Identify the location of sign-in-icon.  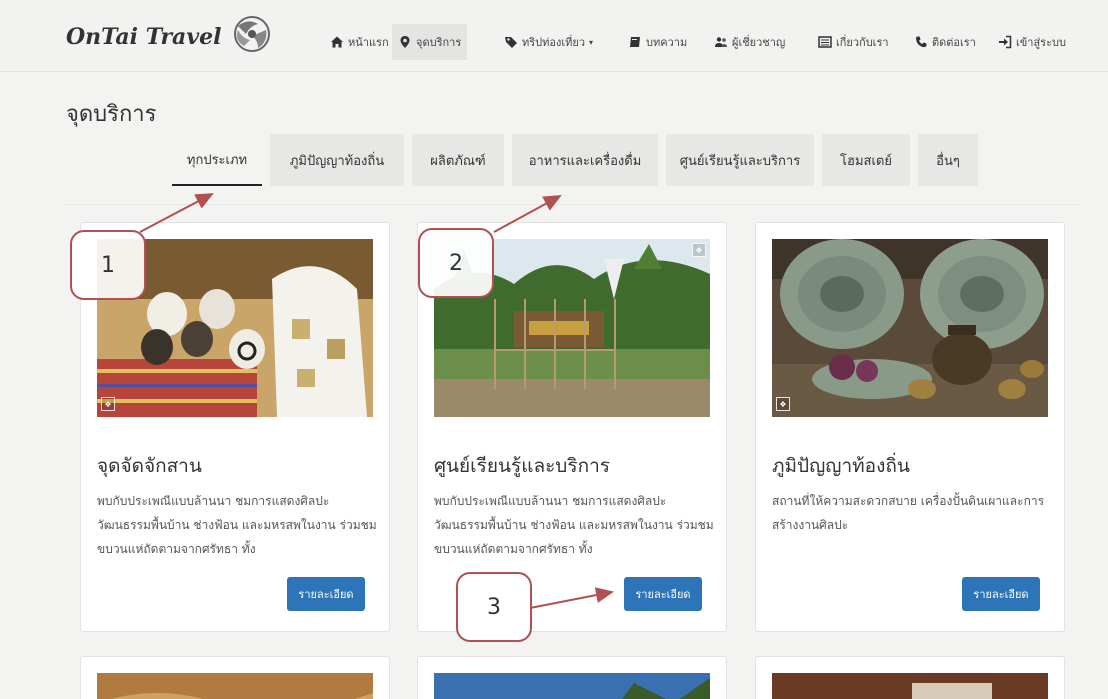
(1005, 42).